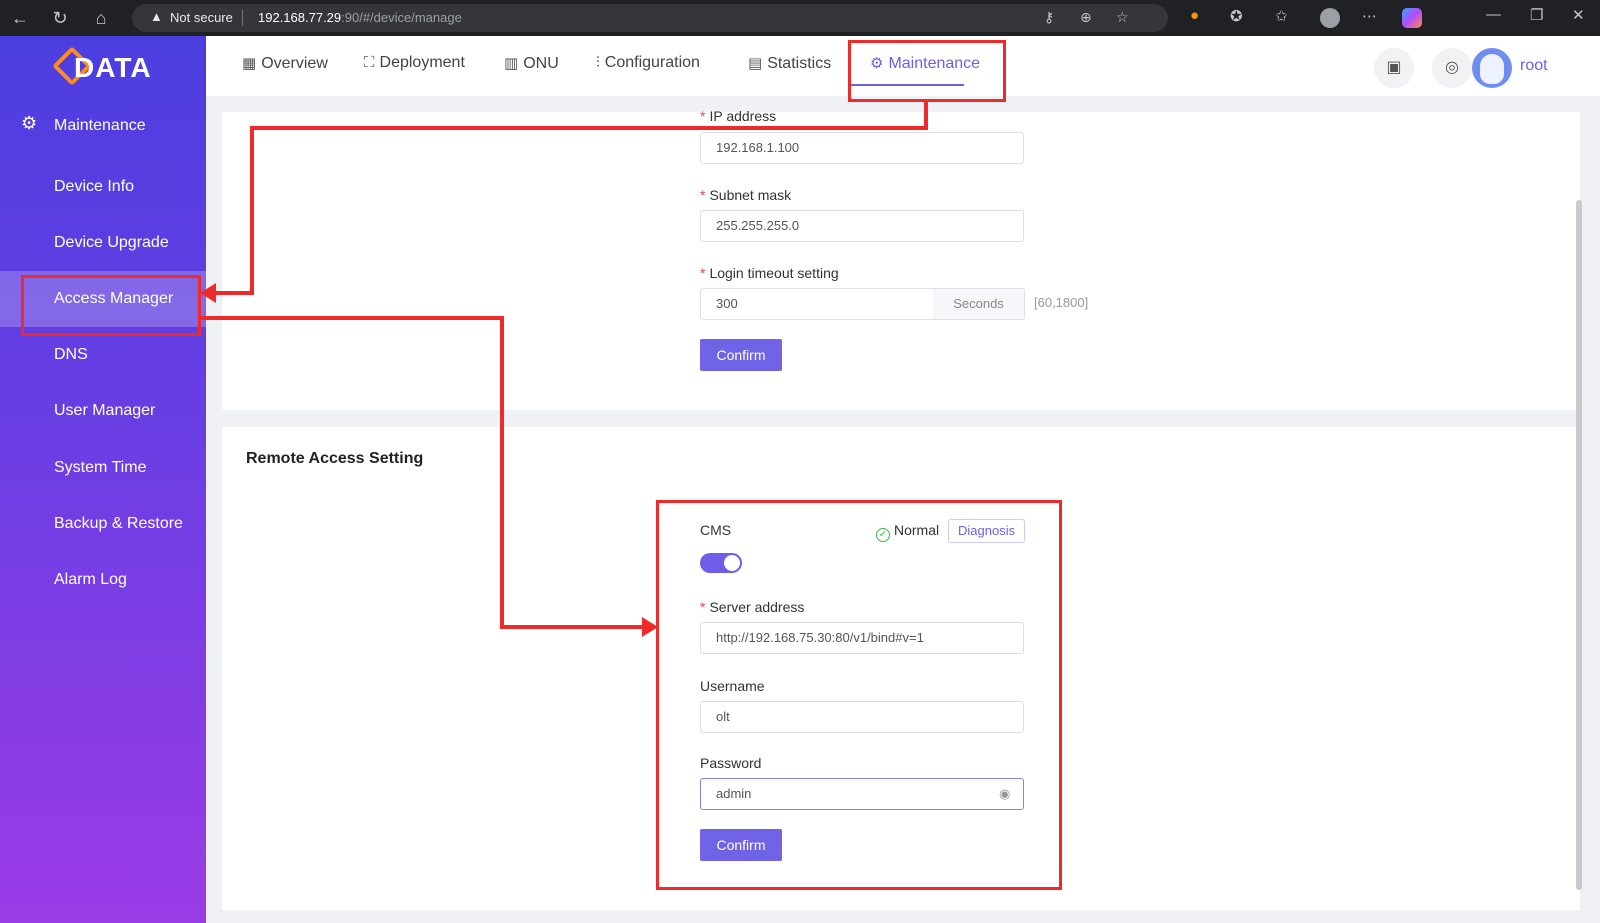  Describe the element at coordinates (571, 198) in the screenshot. I see `arrow-maintenance-to-access-manager` at that location.